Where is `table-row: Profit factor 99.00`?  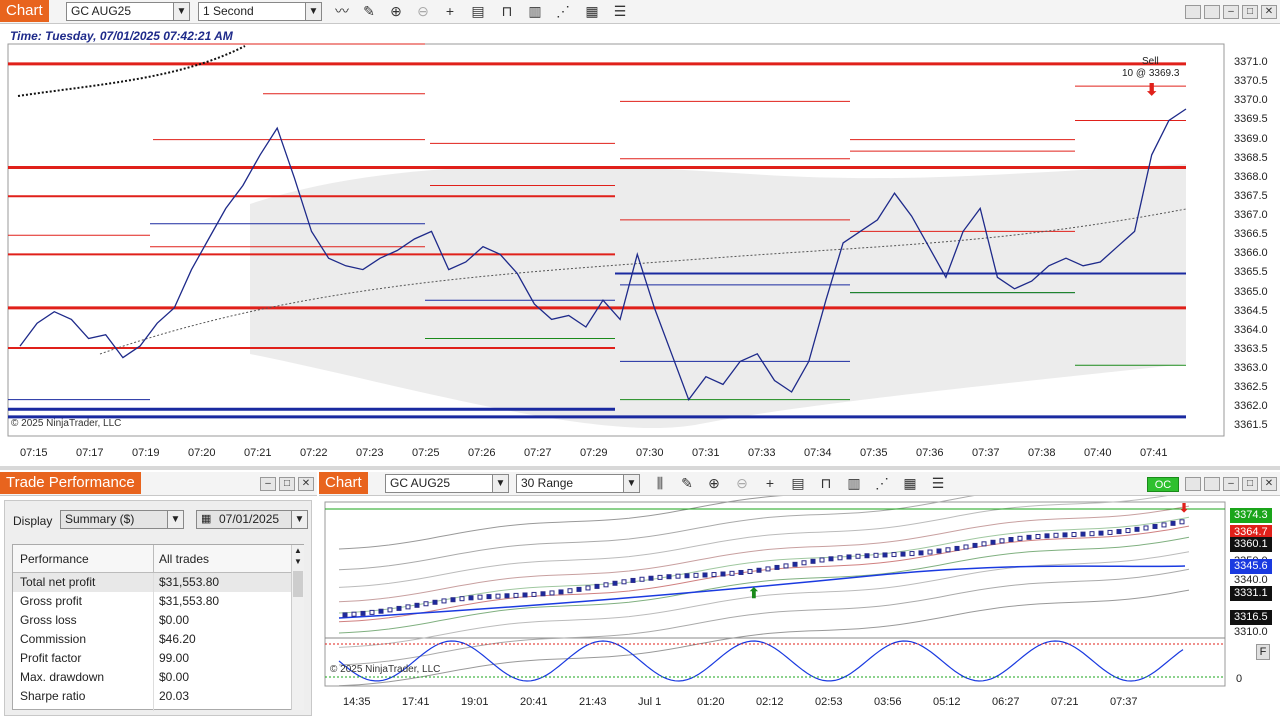 table-row: Profit factor 99.00 is located at coordinates (152, 658).